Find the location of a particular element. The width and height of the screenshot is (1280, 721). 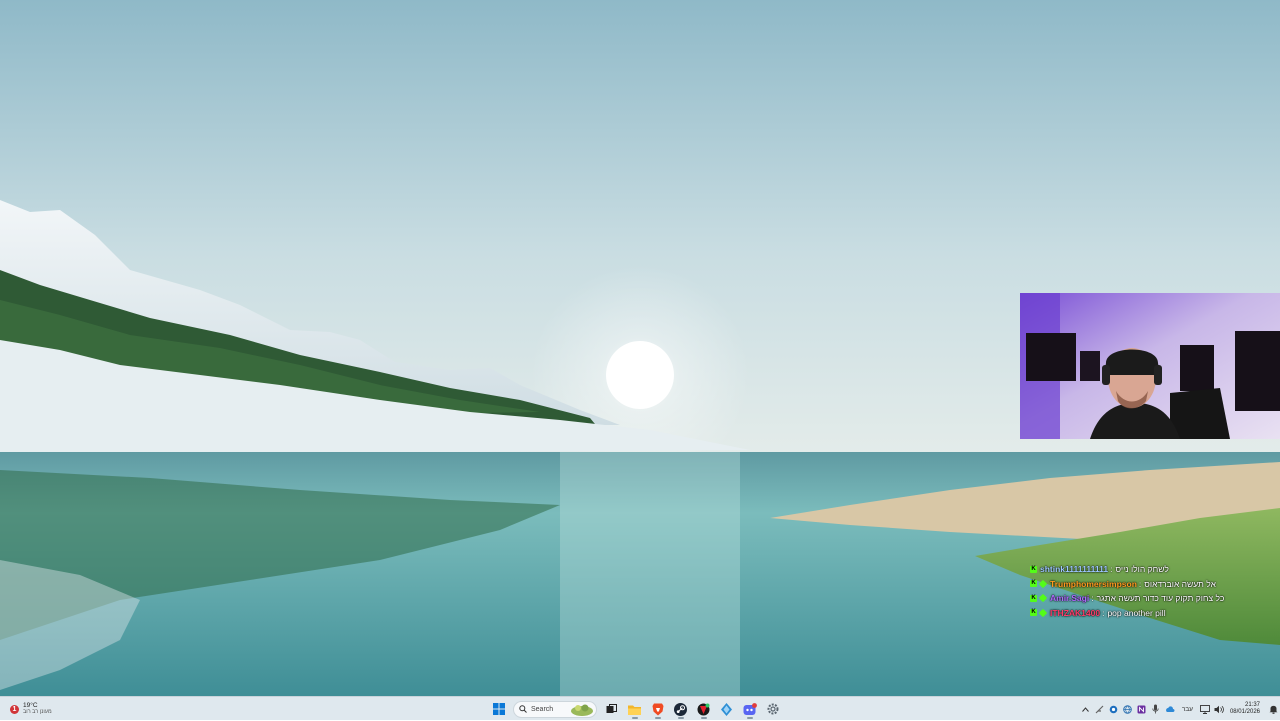

clock-time: 21:37 is located at coordinates (1252, 704).